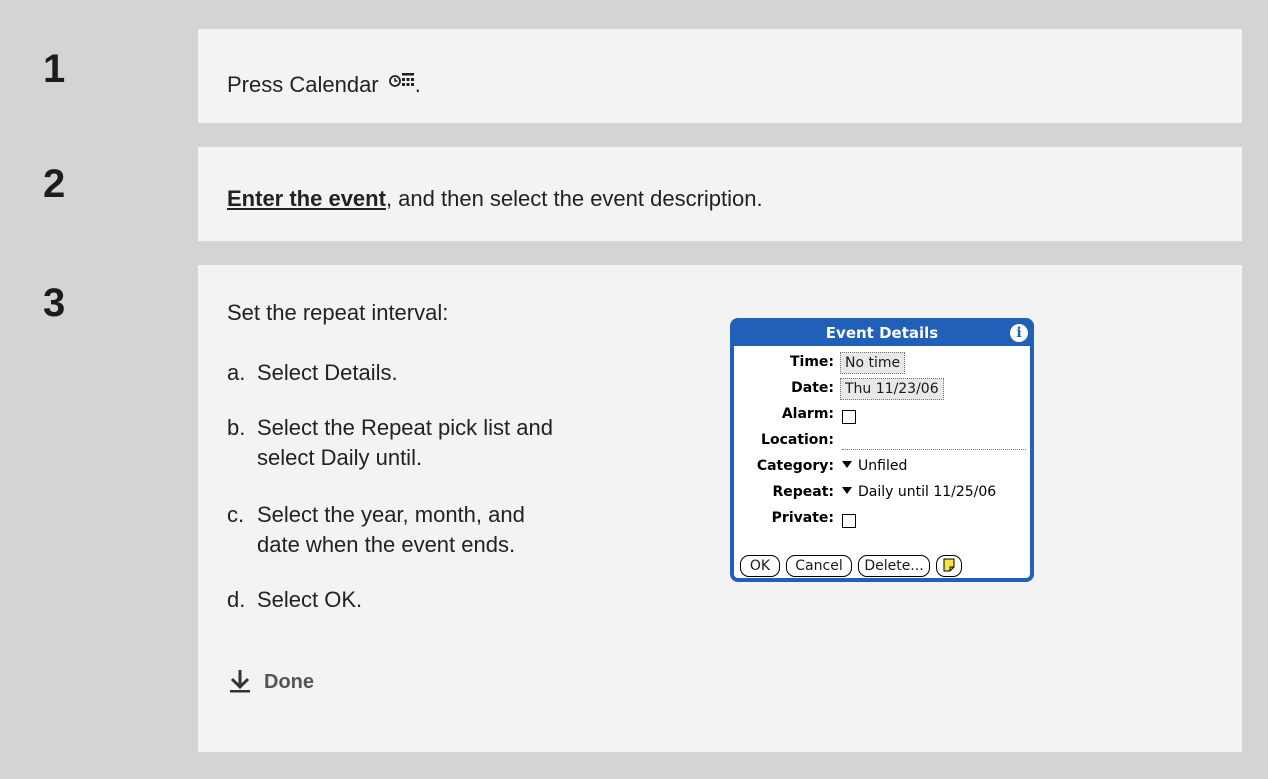 The height and width of the screenshot is (779, 1268). Describe the element at coordinates (114, 508) in the screenshot. I see `step-number-panel: 3` at that location.